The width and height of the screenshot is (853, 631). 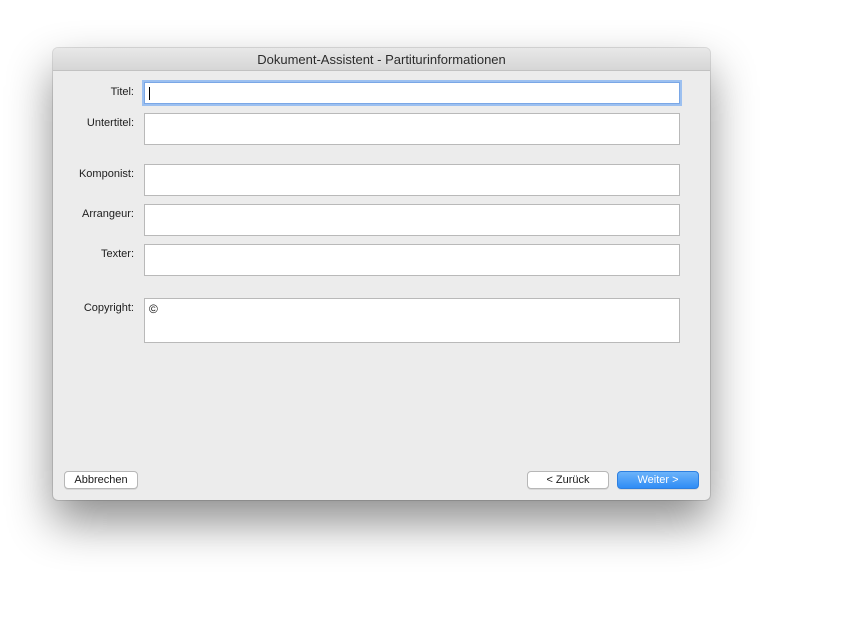 I want to click on composer-label: Komponist:, so click(x=106, y=174).